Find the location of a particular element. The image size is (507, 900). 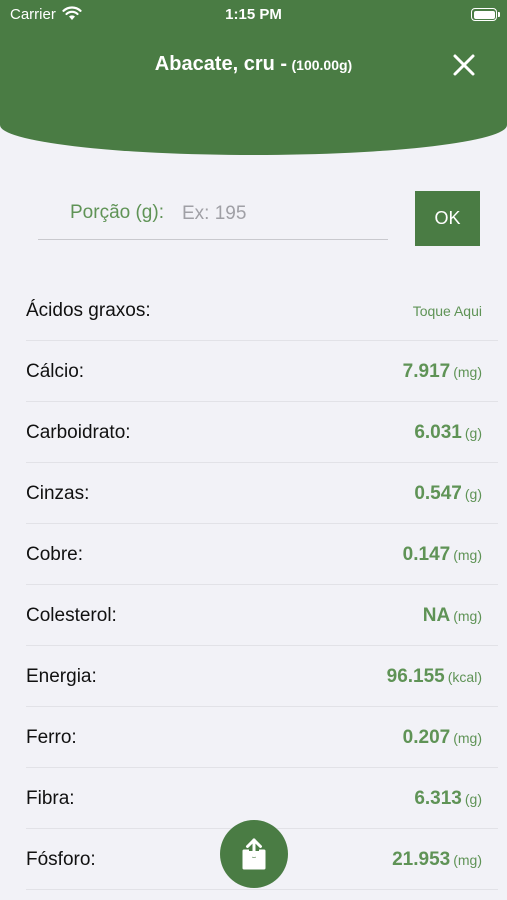

portion-label: Porção (g): is located at coordinates (117, 212).